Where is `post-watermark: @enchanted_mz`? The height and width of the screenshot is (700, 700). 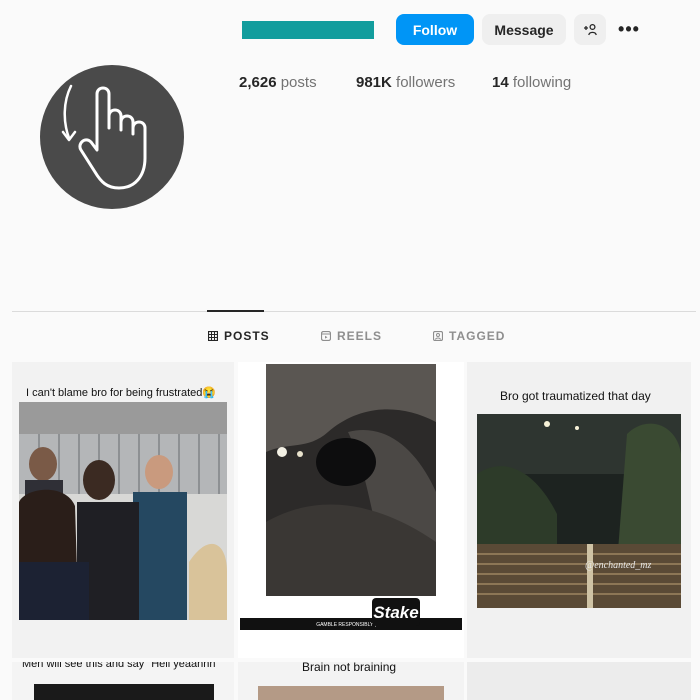 post-watermark: @enchanted_mz is located at coordinates (618, 565).